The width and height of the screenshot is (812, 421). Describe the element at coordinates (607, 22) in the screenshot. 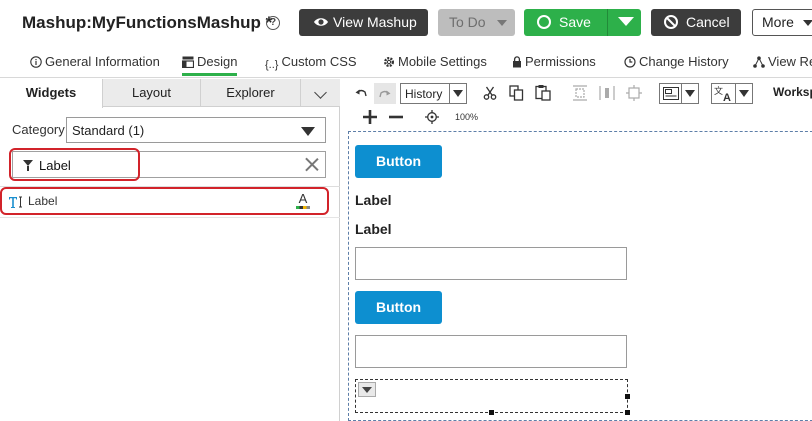

I see `save-divider` at that location.